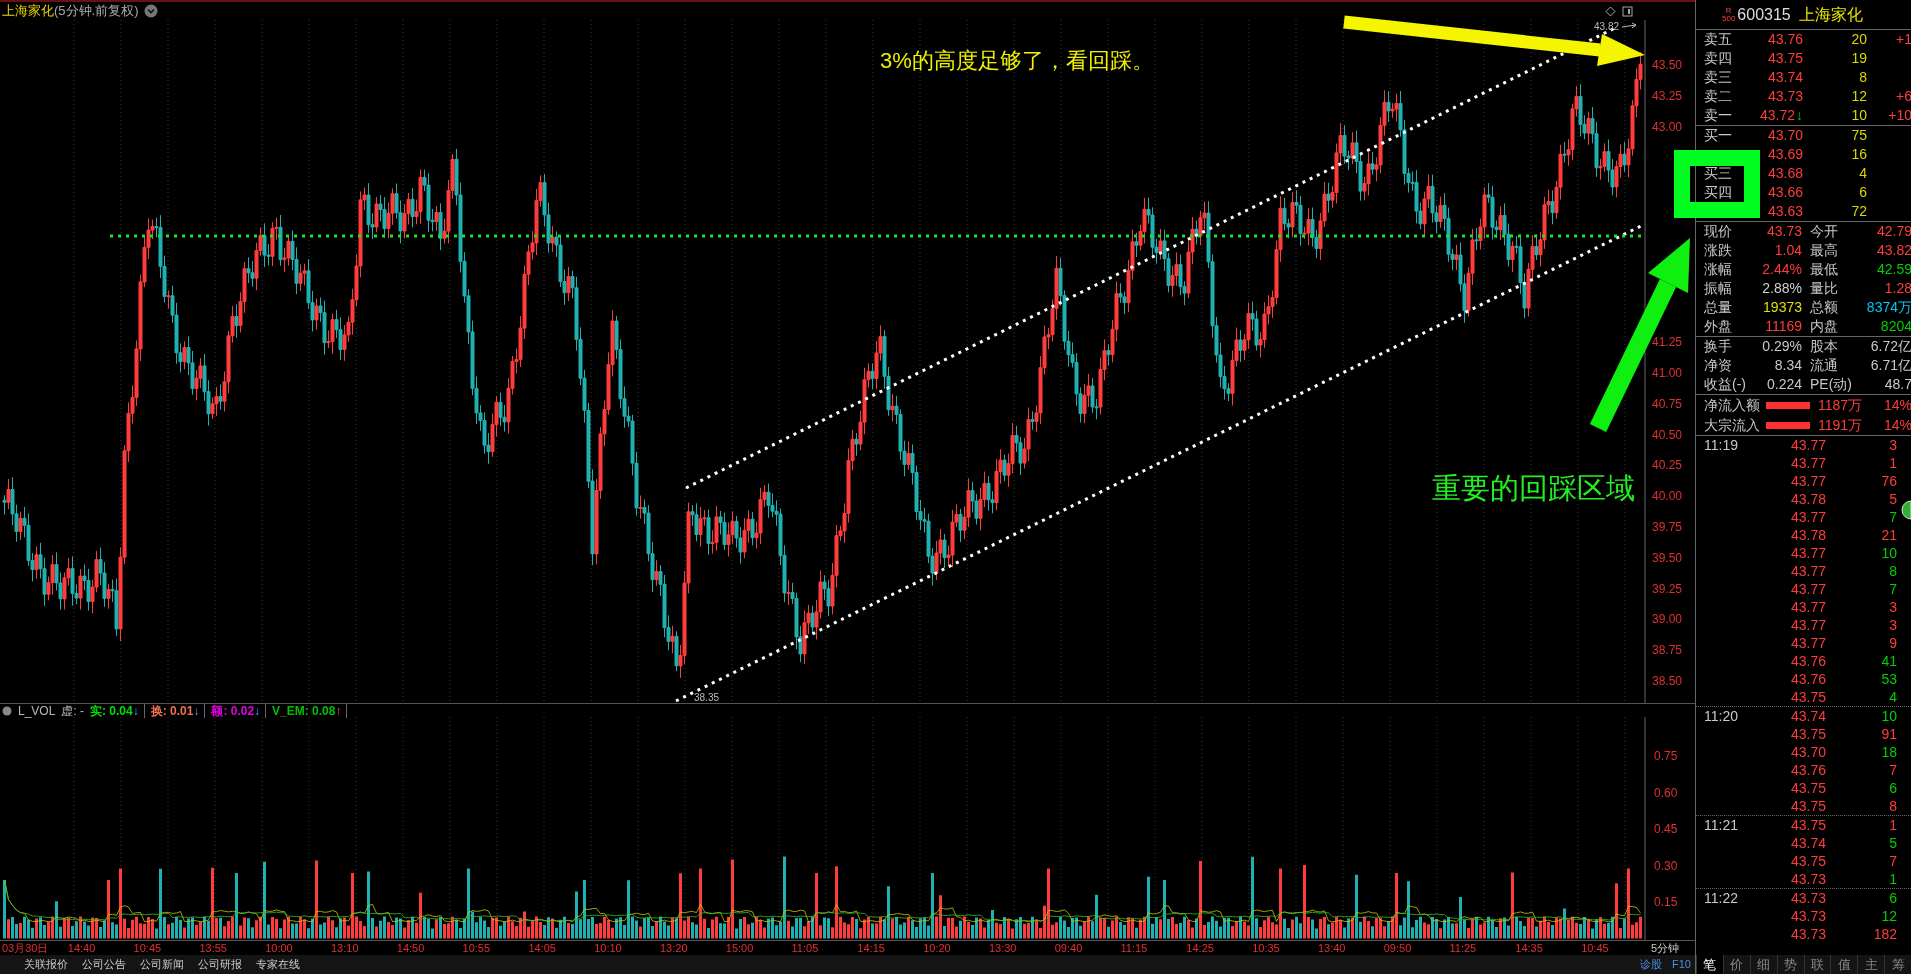 The height and width of the screenshot is (974, 1911). I want to click on quote-value: 43.82, so click(1893, 250).